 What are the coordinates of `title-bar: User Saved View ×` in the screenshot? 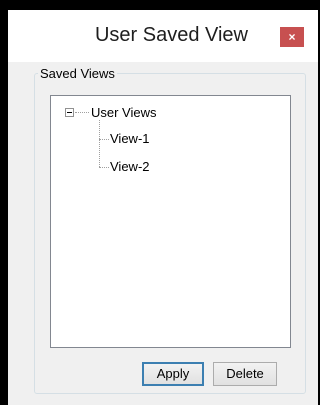 It's located at (163, 36).